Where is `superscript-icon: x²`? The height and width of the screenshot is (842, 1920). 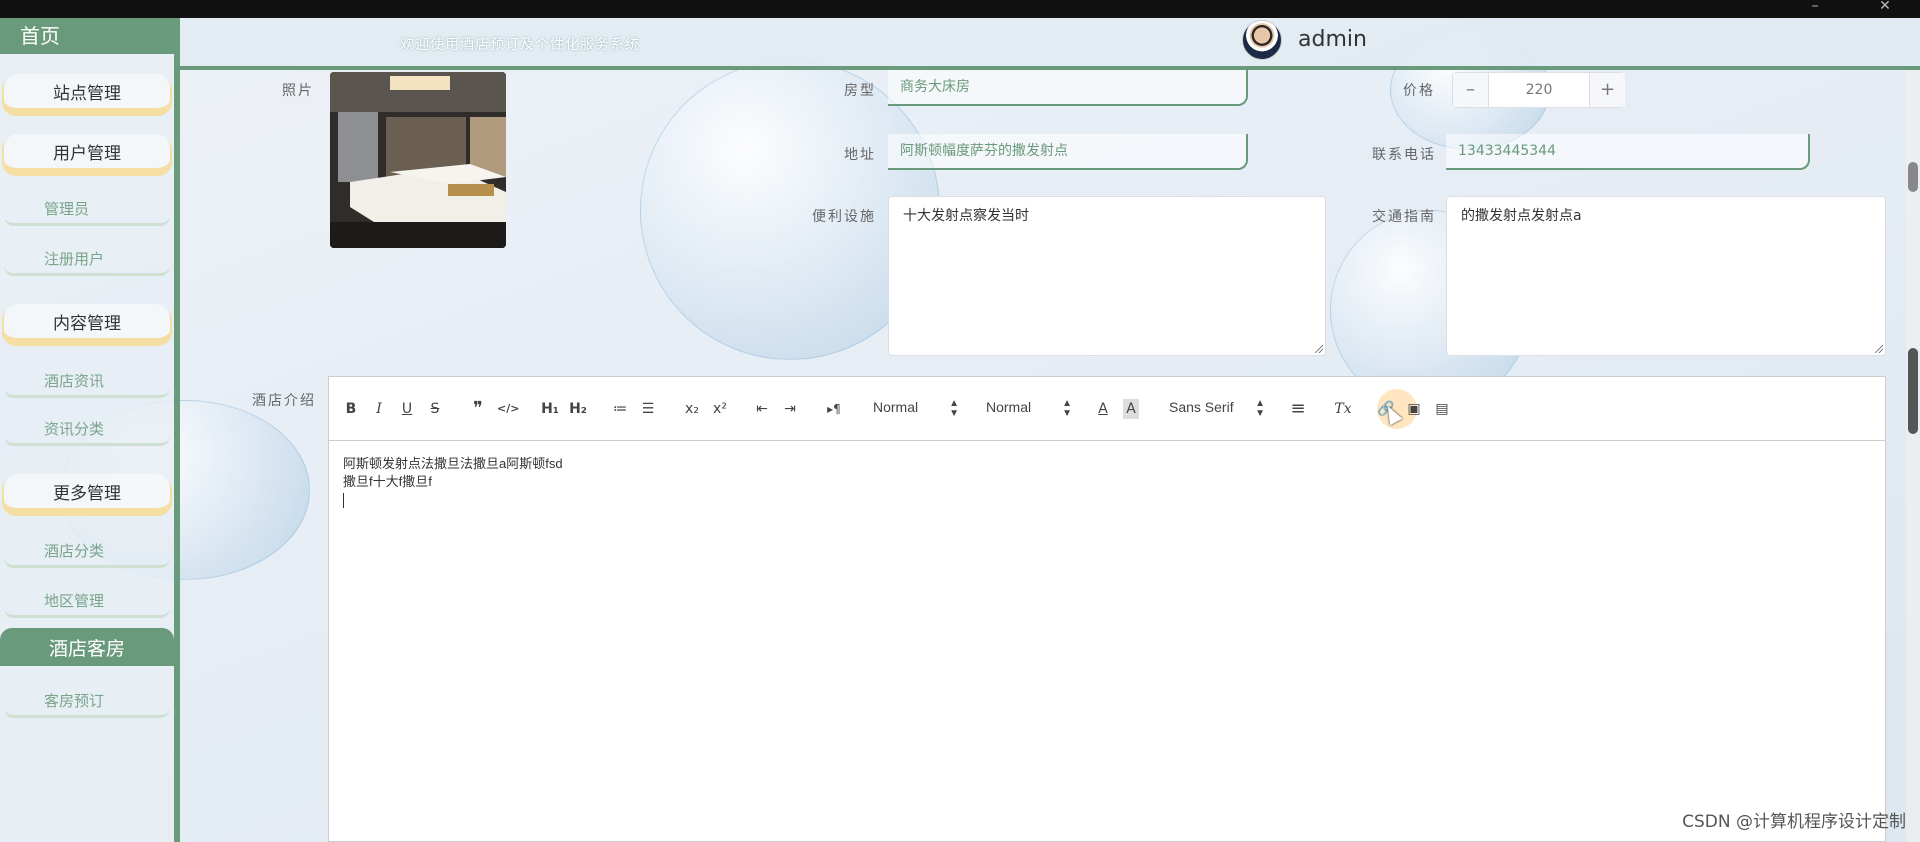 superscript-icon: x² is located at coordinates (720, 409).